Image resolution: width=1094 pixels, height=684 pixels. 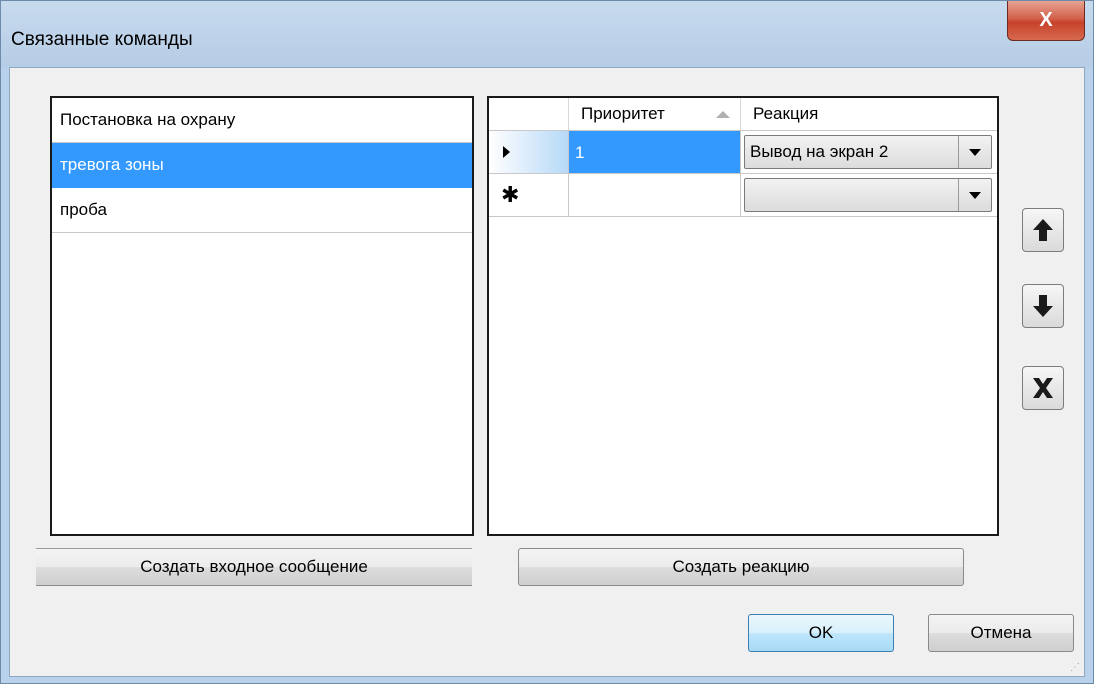 What do you see at coordinates (1075, 667) in the screenshot?
I see `resize-grip-icon: ⋰` at bounding box center [1075, 667].